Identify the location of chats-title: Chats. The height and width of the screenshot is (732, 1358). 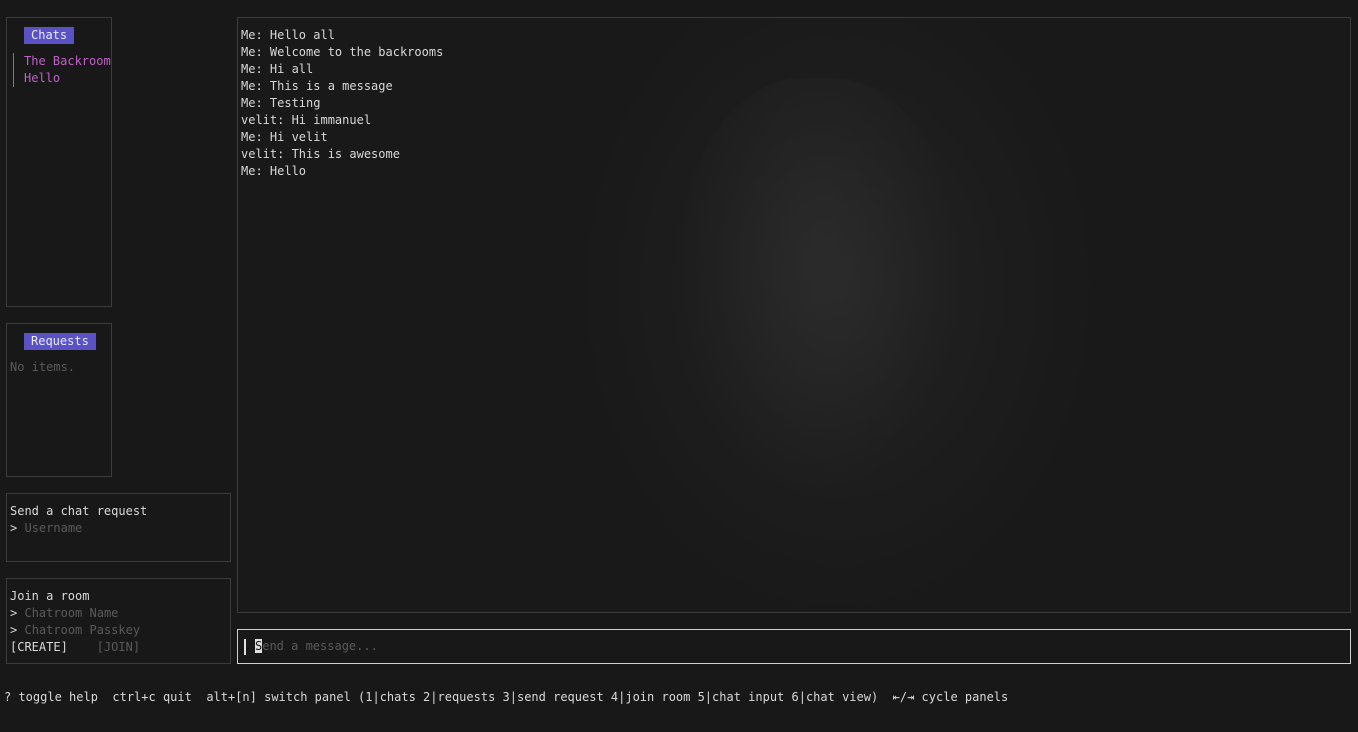
(49, 35).